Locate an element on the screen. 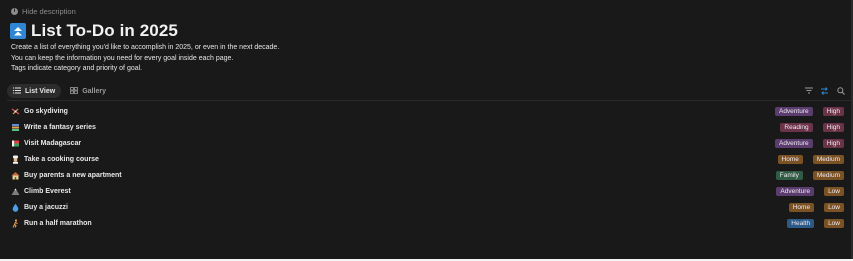 This screenshot has height=261, width=853. list-item: Visit Madagascar Adventure High is located at coordinates (425, 143).